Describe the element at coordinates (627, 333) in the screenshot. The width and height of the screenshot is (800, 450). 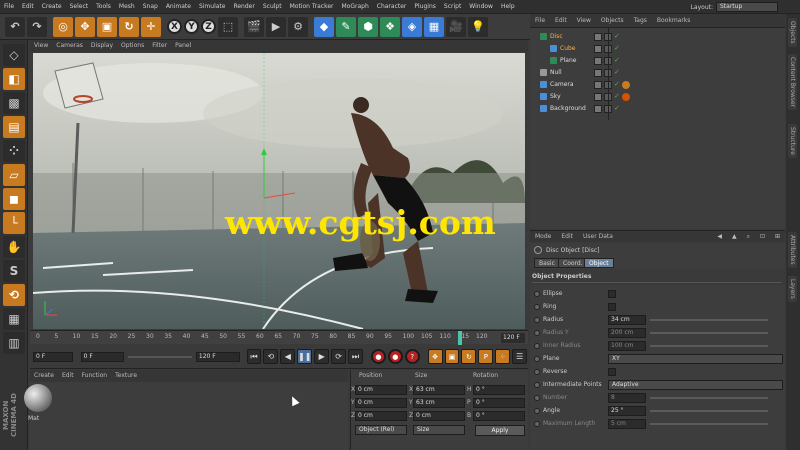
I see `attribute-value-field: 200 cm` at that location.